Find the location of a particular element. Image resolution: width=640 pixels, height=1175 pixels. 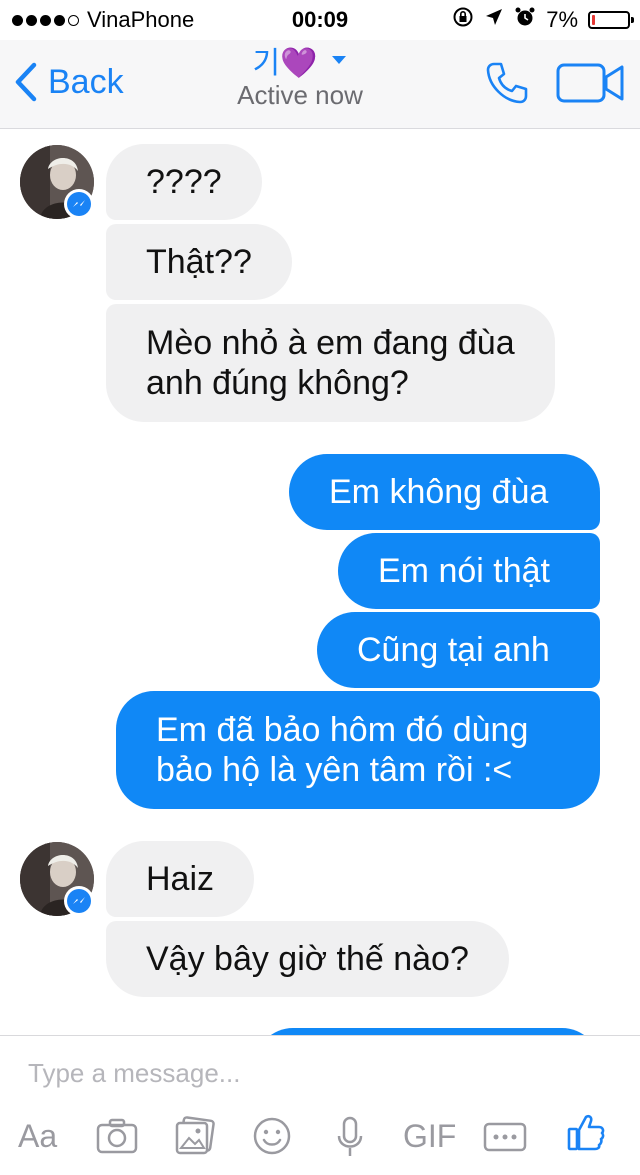

back-button: Back is located at coordinates (69, 82).